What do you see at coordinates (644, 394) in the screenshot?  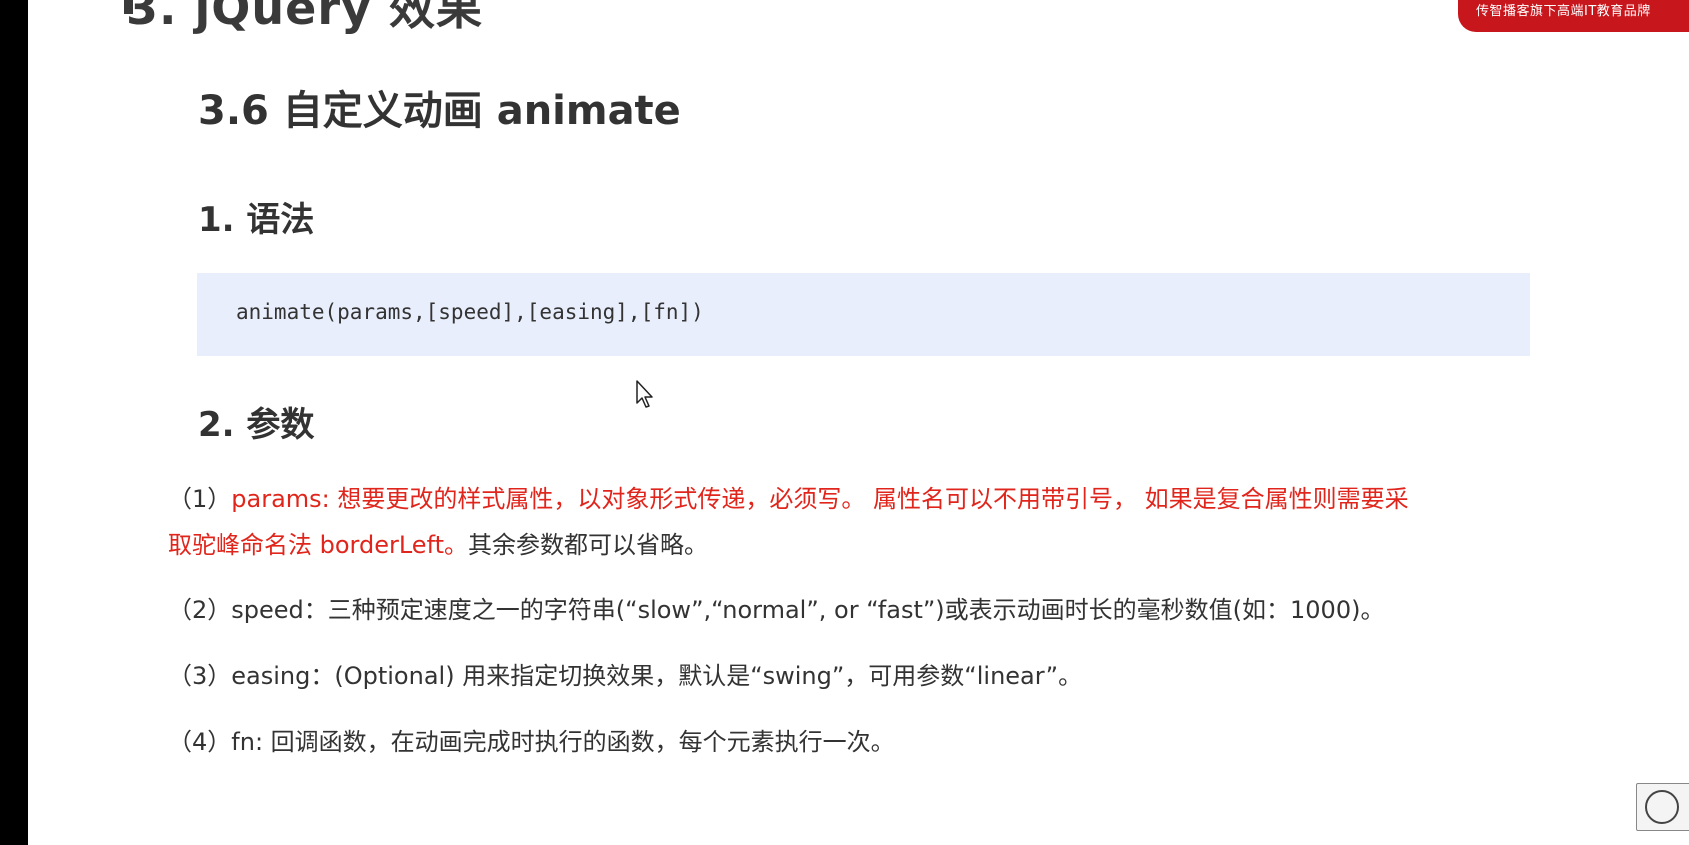 I see `mouse-cursor-icon` at bounding box center [644, 394].